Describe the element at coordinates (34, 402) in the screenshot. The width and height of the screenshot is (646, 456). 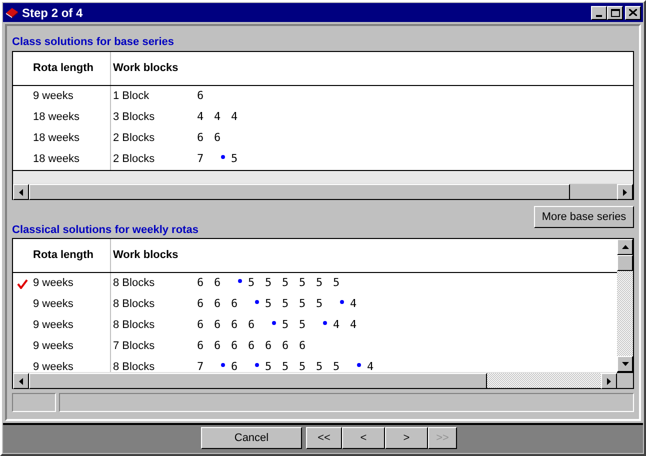
I see `status-field` at that location.